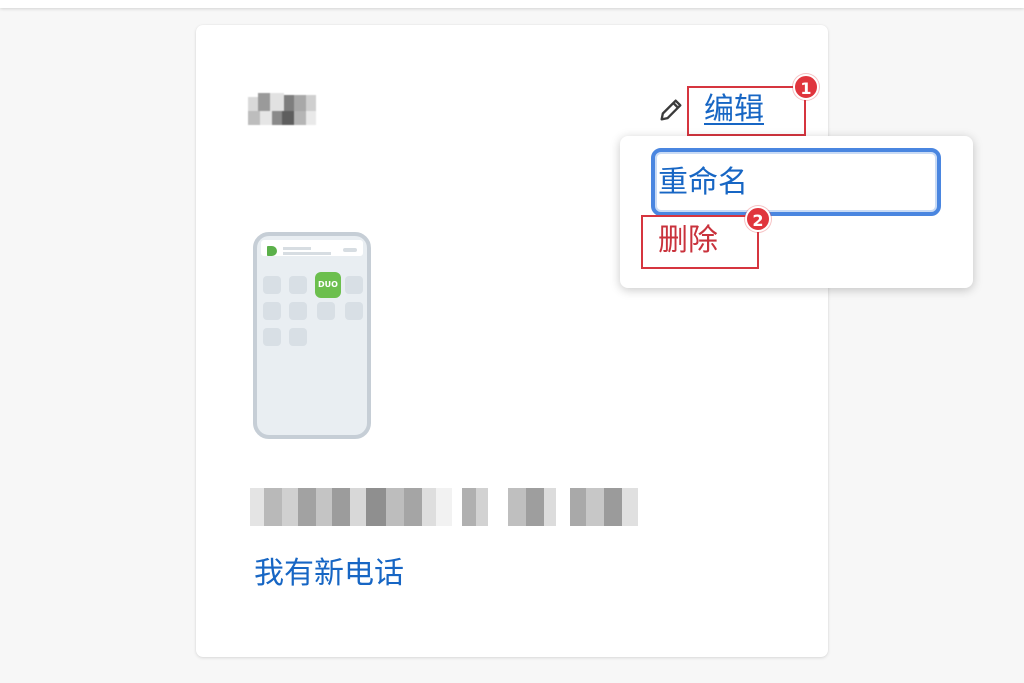 This screenshot has height=683, width=1024. What do you see at coordinates (671, 110) in the screenshot?
I see `pencil-icon` at bounding box center [671, 110].